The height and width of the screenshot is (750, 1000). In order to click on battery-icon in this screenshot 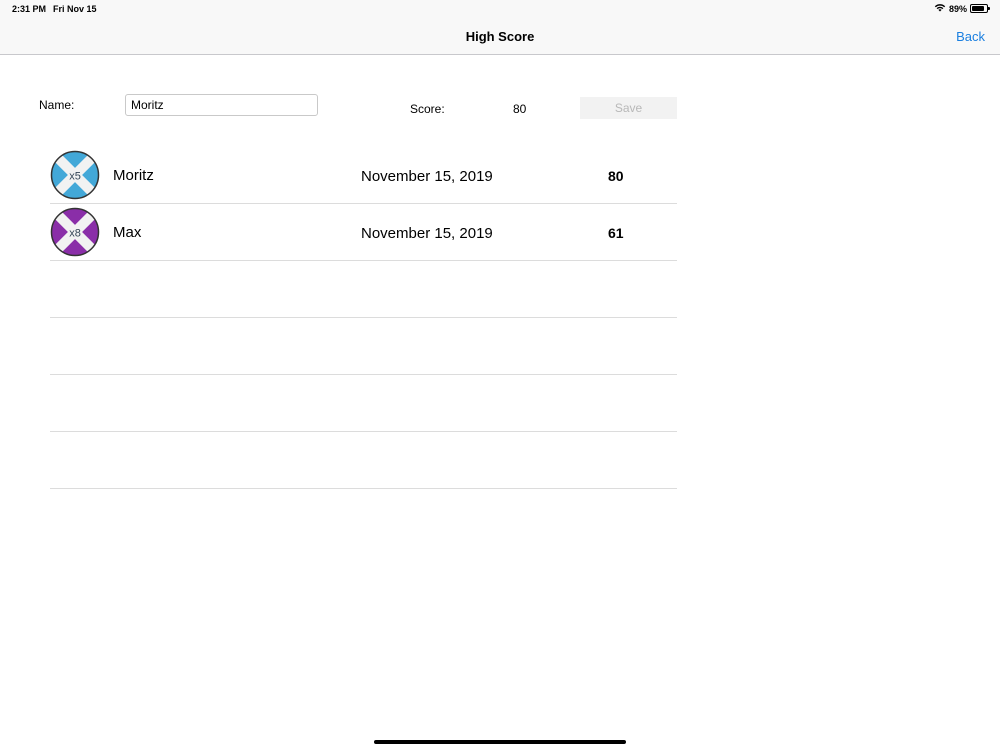, I will do `click(980, 8)`.